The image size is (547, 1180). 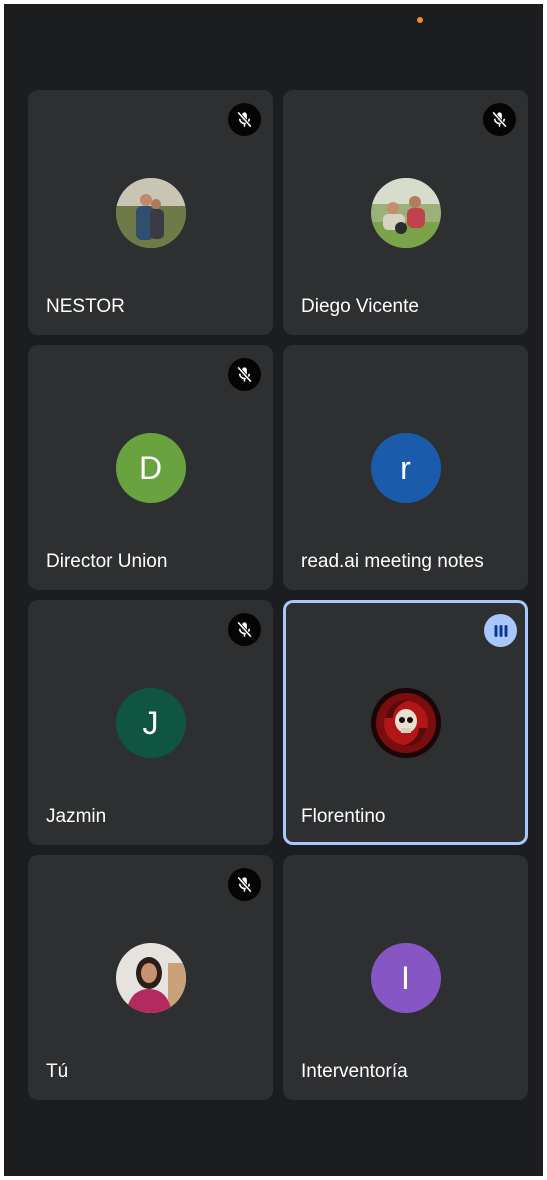 I want to click on skull-avatar-icon, so click(x=405, y=723).